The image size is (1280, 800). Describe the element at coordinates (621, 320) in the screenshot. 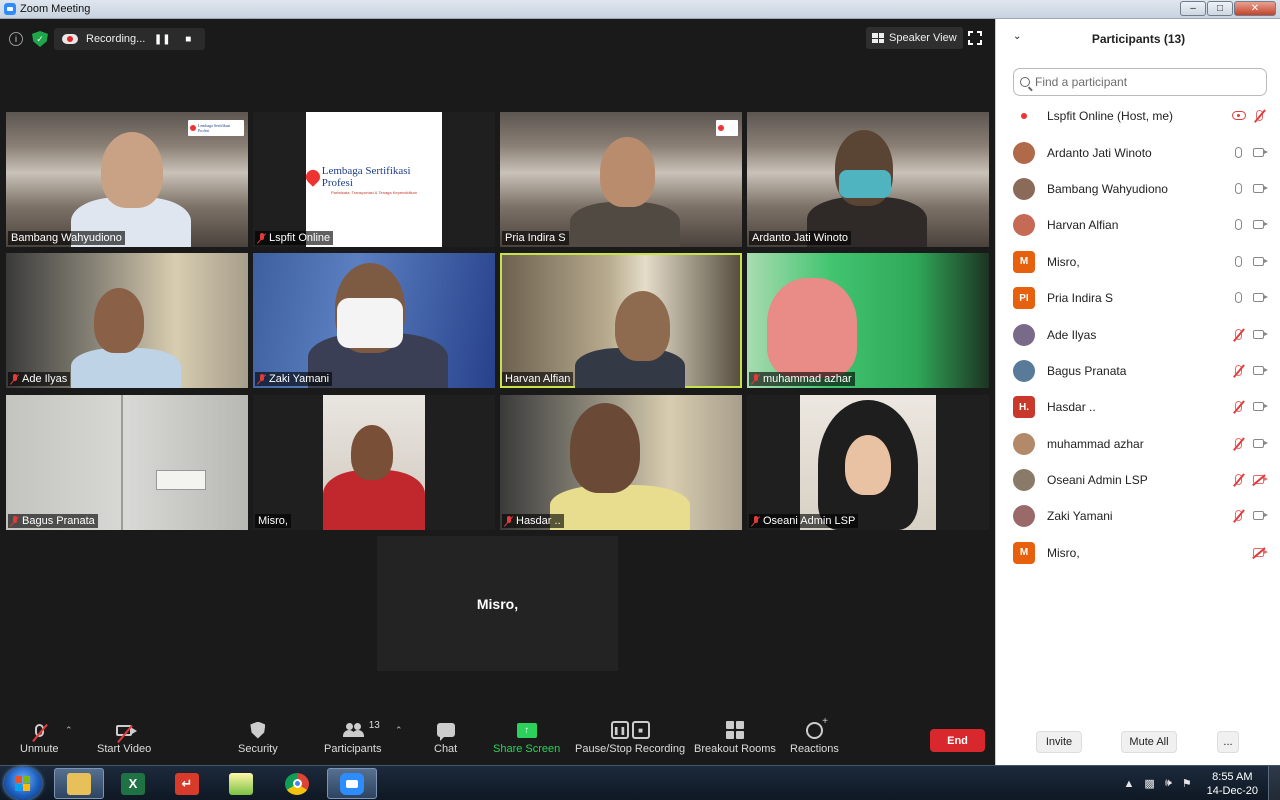

I see `video-tile-active-speaker: Harvan Alfian` at that location.